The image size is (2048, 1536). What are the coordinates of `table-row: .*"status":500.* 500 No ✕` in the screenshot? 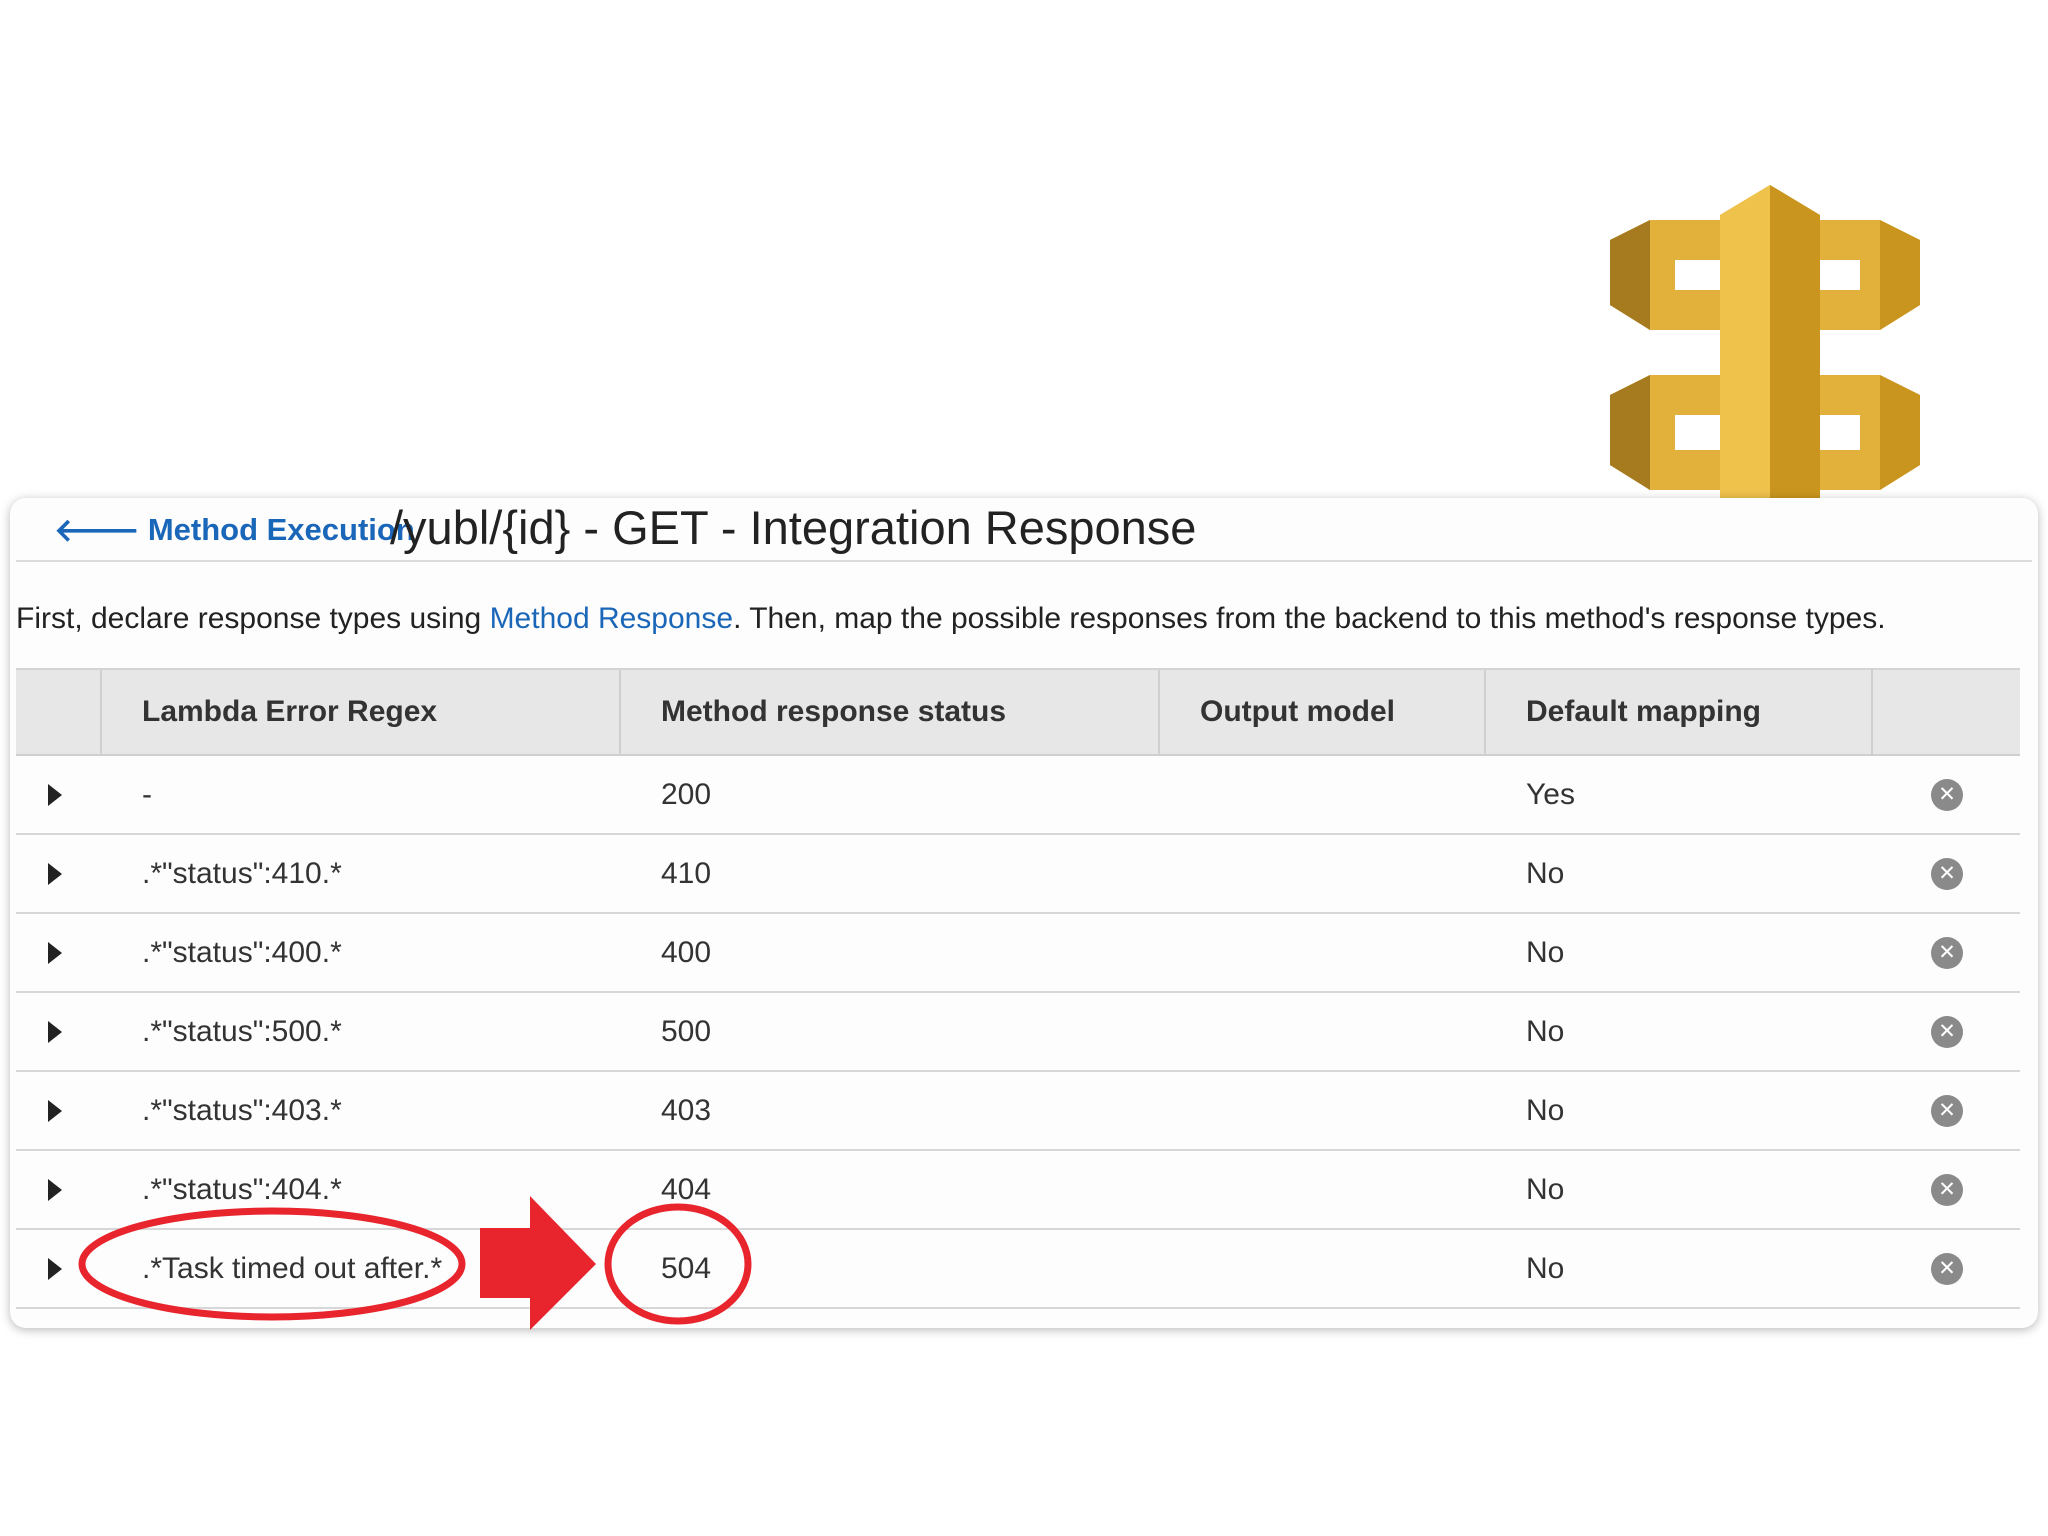 It's located at (1018, 1032).